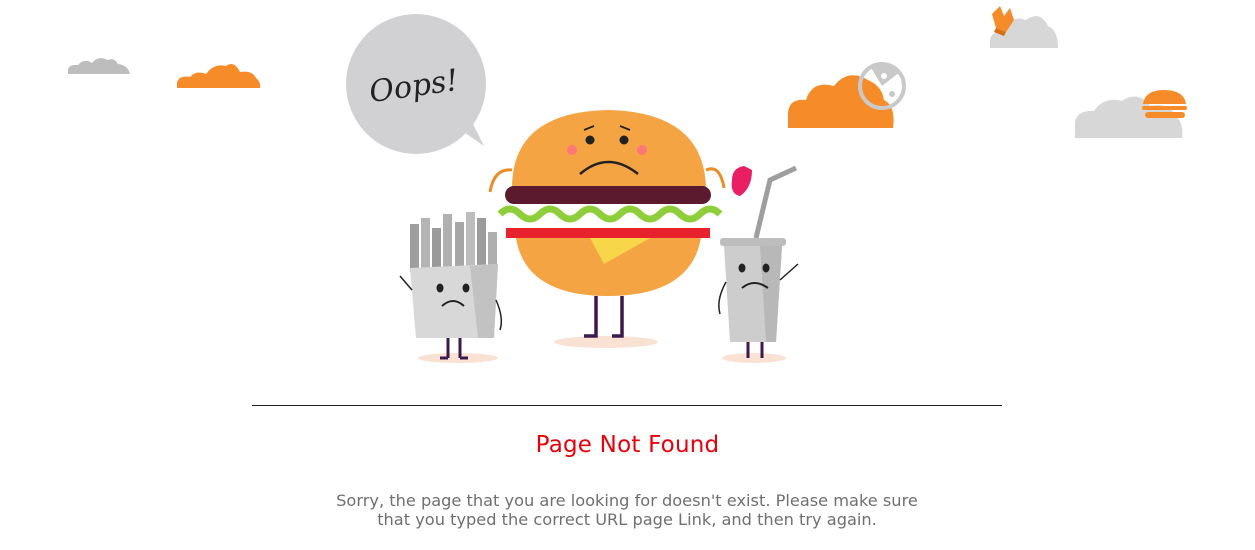  Describe the element at coordinates (627, 405) in the screenshot. I see `divider` at that location.